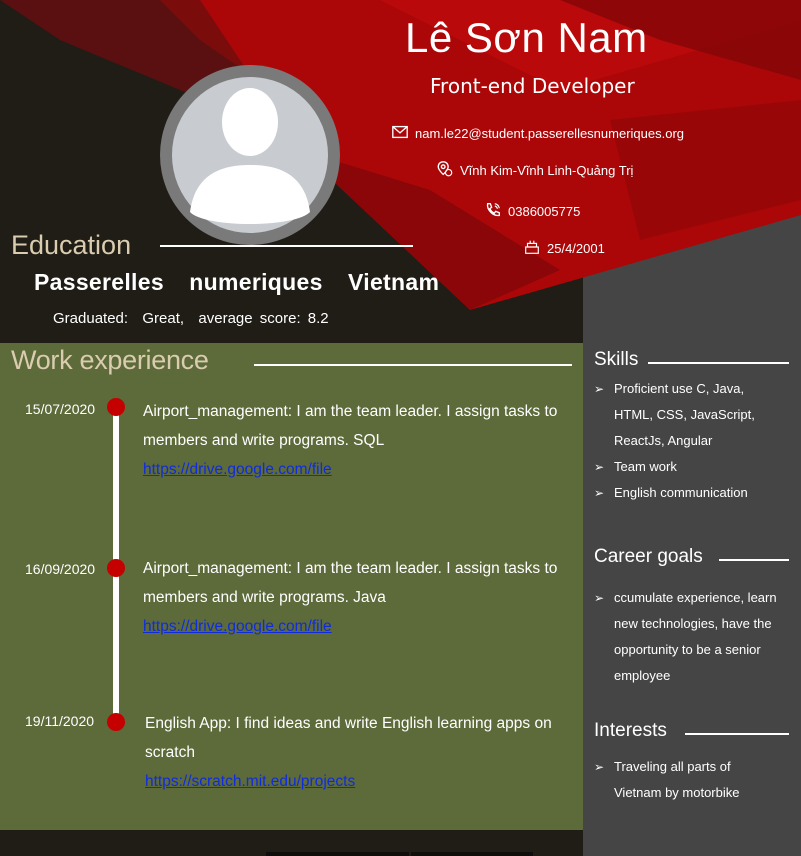 The width and height of the screenshot is (801, 856). I want to click on envelope-icon, so click(400, 133).